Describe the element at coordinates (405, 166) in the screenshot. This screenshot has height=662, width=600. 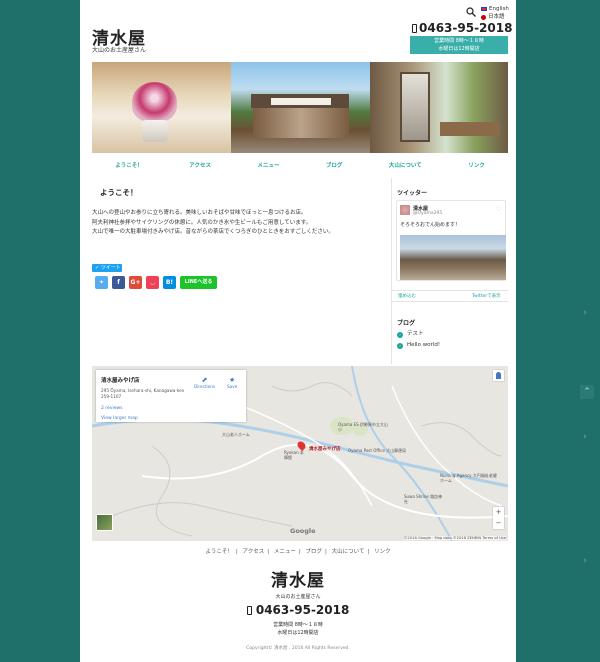
I see `nav-about-oyama: 大山について` at that location.